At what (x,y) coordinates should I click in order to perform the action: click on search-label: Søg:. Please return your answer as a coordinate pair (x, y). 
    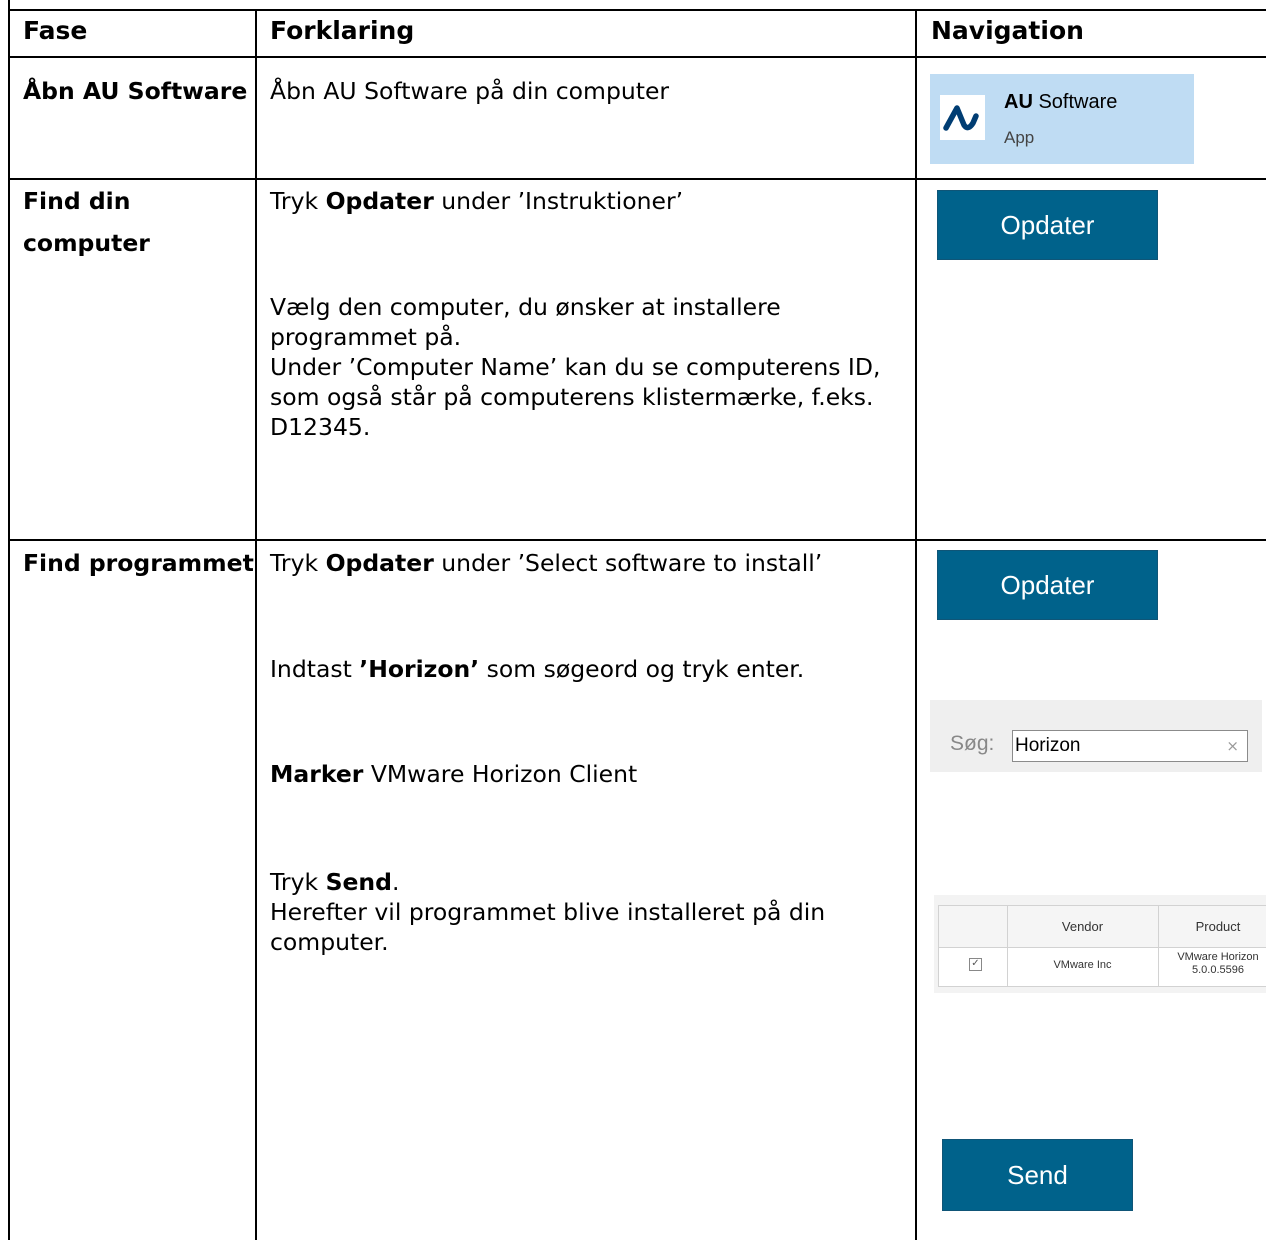
    Looking at the image, I should click on (972, 743).